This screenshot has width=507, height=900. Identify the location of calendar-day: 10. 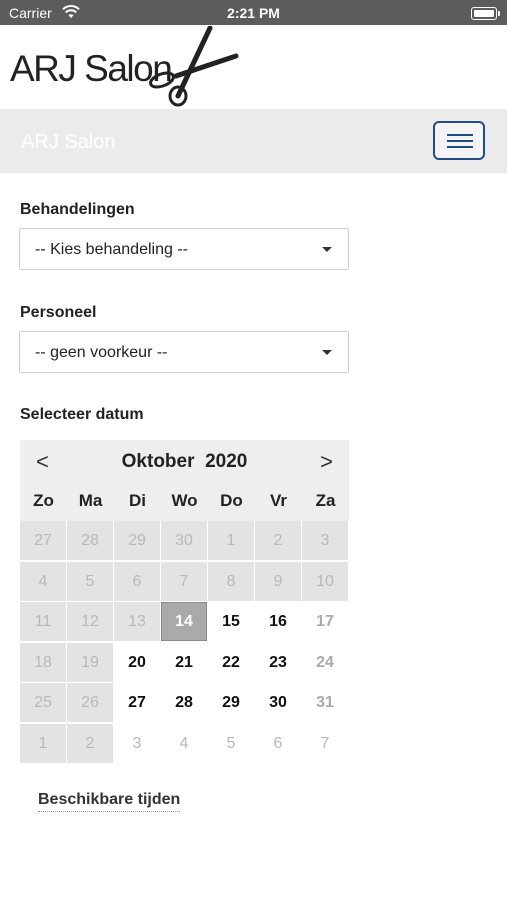
(325, 581).